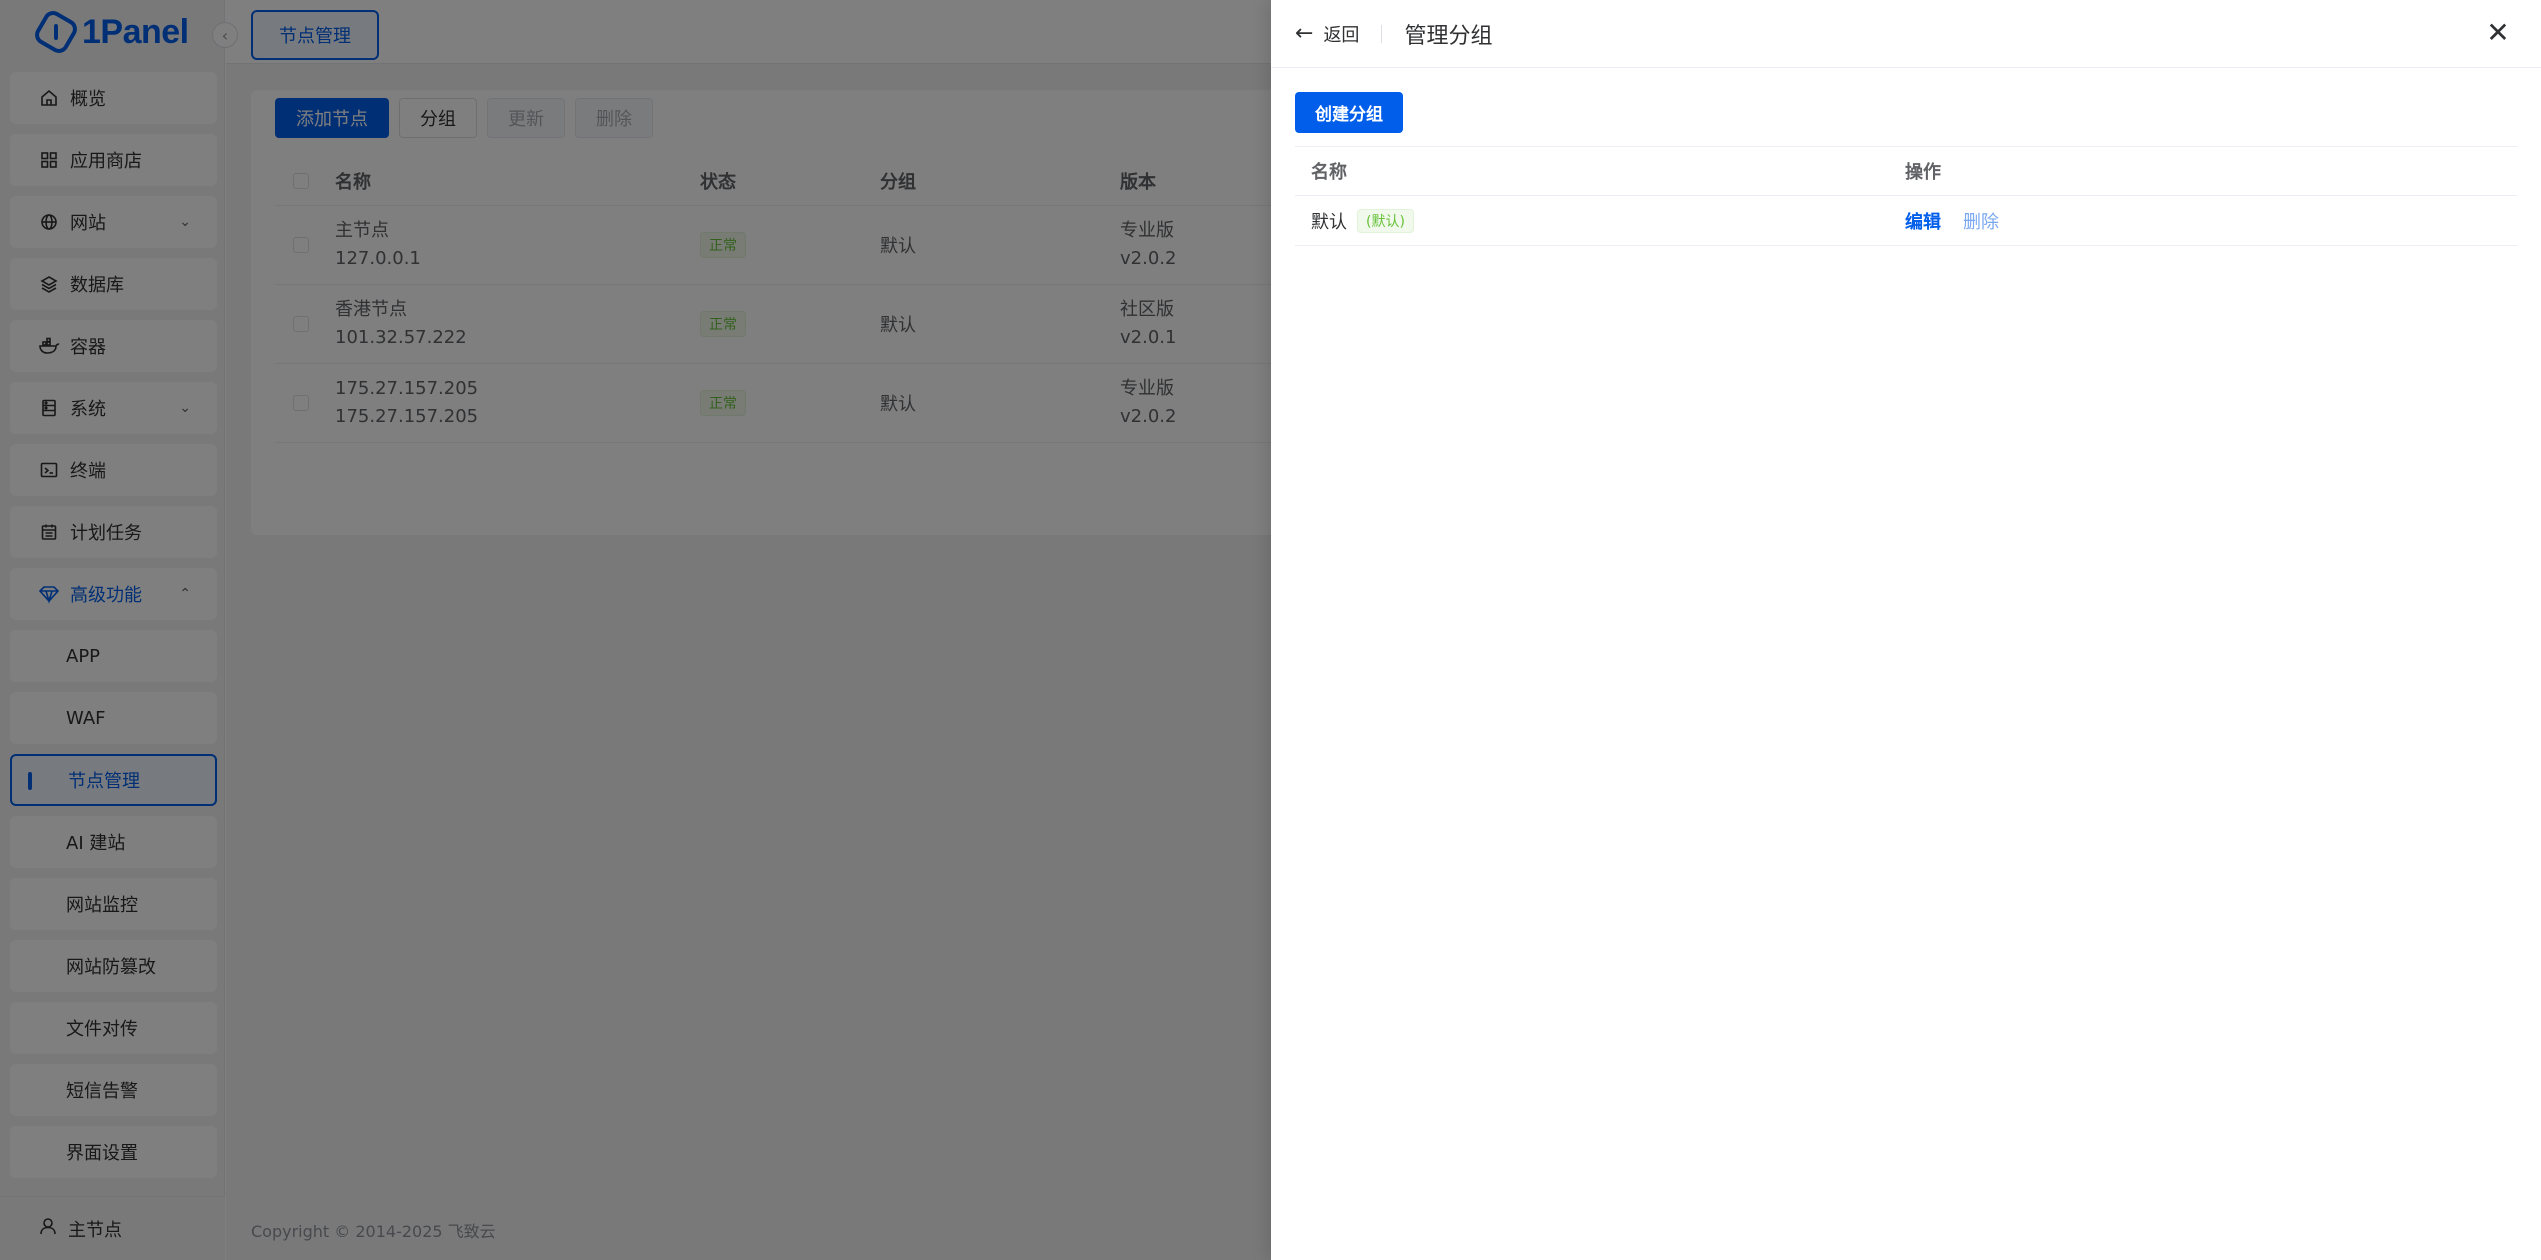 Image resolution: width=2541 pixels, height=1260 pixels. What do you see at coordinates (1329, 172) in the screenshot?
I see `column-header: 名称` at bounding box center [1329, 172].